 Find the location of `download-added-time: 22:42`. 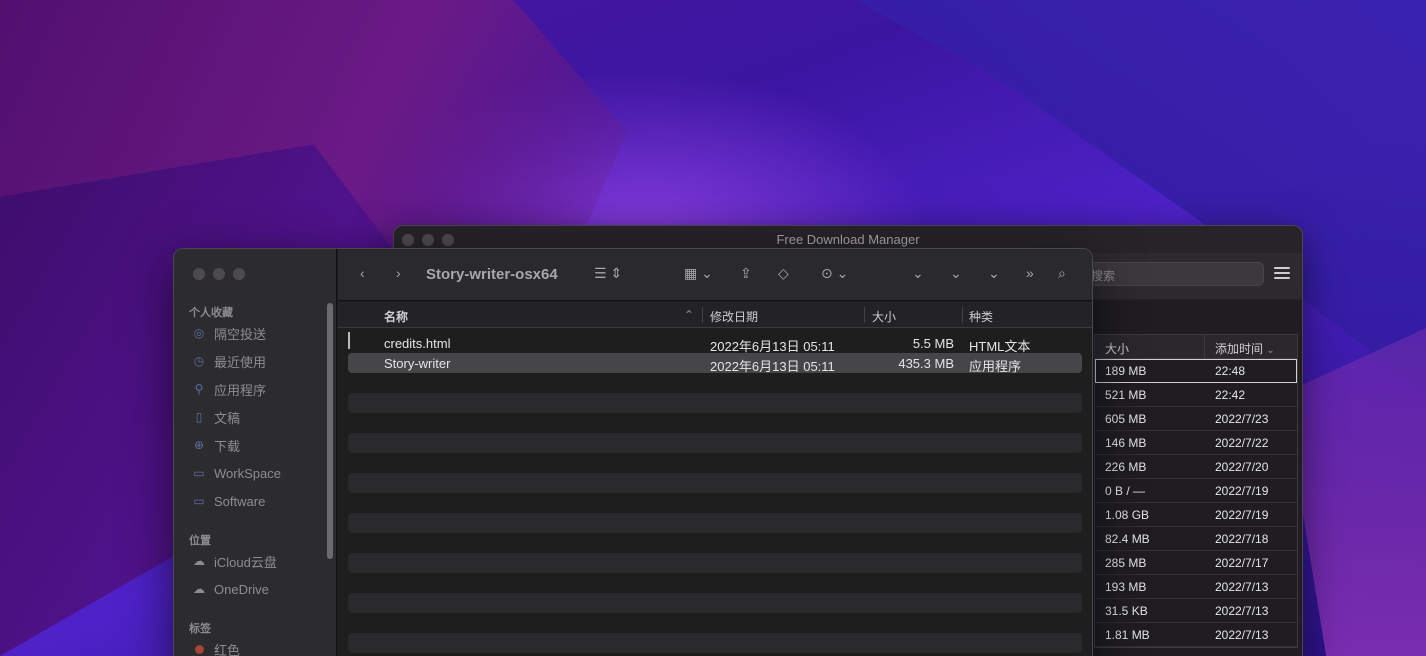

download-added-time: 22:42 is located at coordinates (1230, 395).